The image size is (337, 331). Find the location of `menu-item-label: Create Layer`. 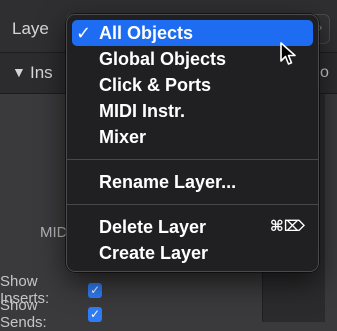

menu-item-label: Create Layer is located at coordinates (154, 253).